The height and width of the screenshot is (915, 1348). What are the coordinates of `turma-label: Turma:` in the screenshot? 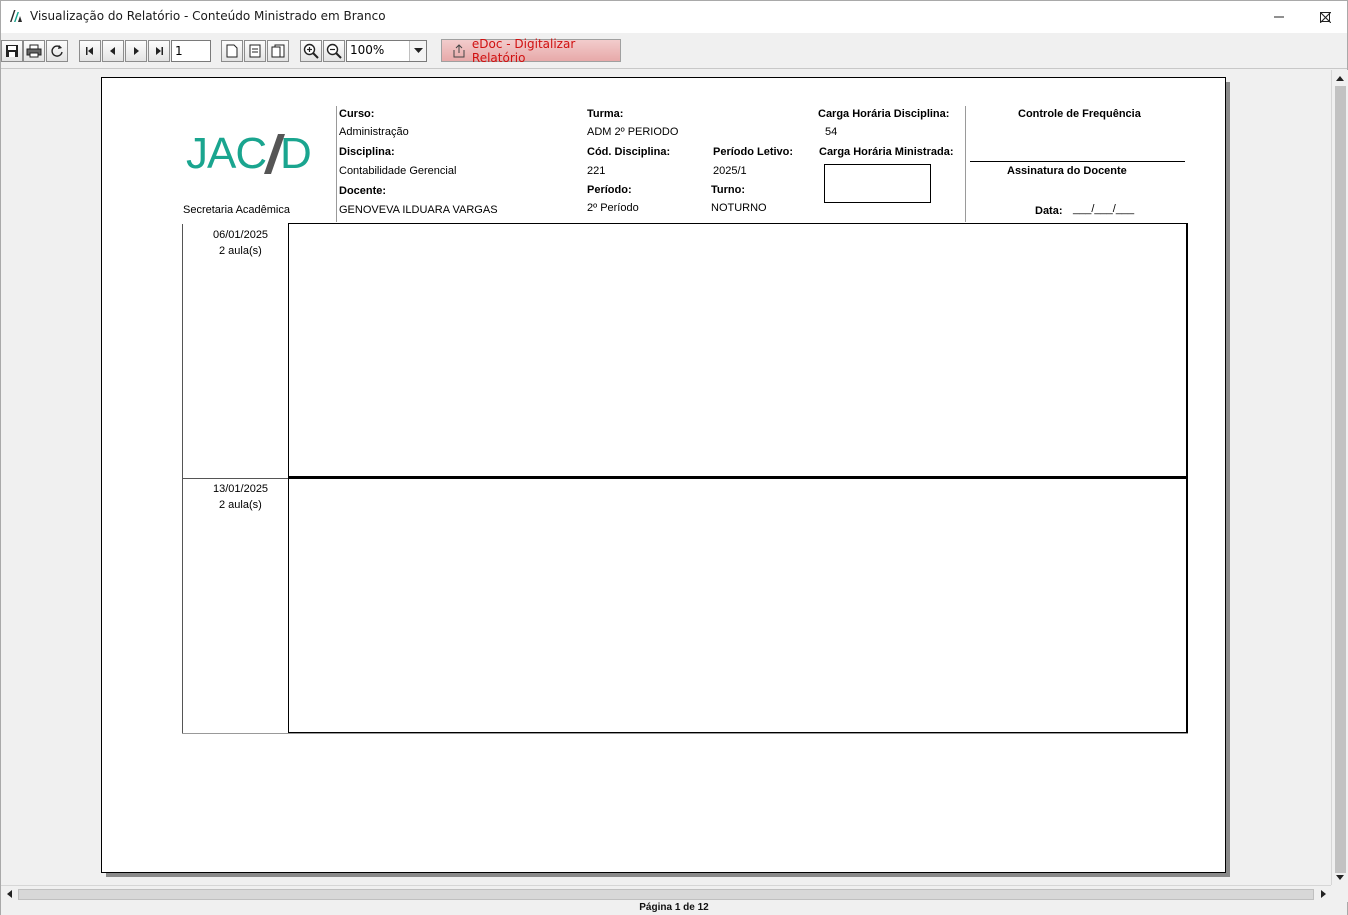 It's located at (605, 114).